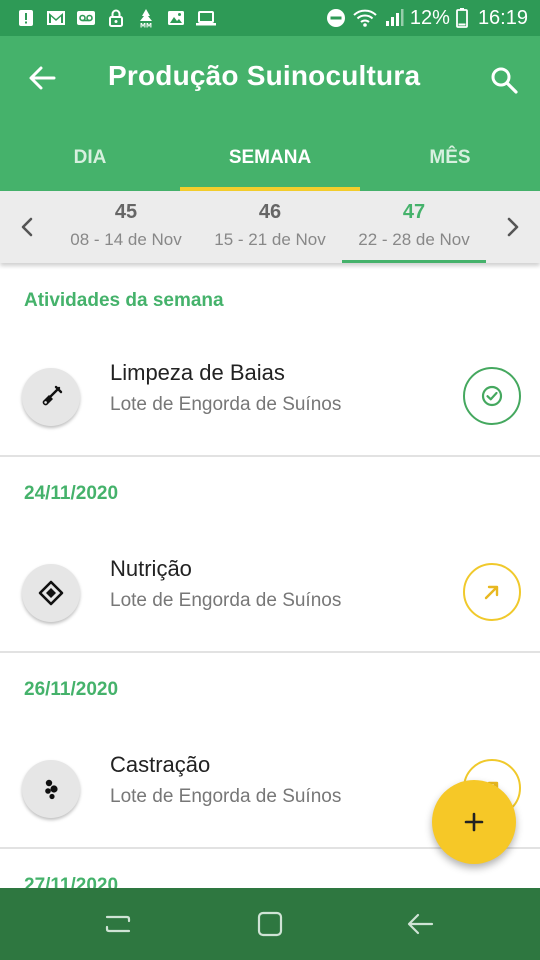 The height and width of the screenshot is (960, 540). What do you see at coordinates (56, 18) in the screenshot?
I see `gmail-icon` at bounding box center [56, 18].